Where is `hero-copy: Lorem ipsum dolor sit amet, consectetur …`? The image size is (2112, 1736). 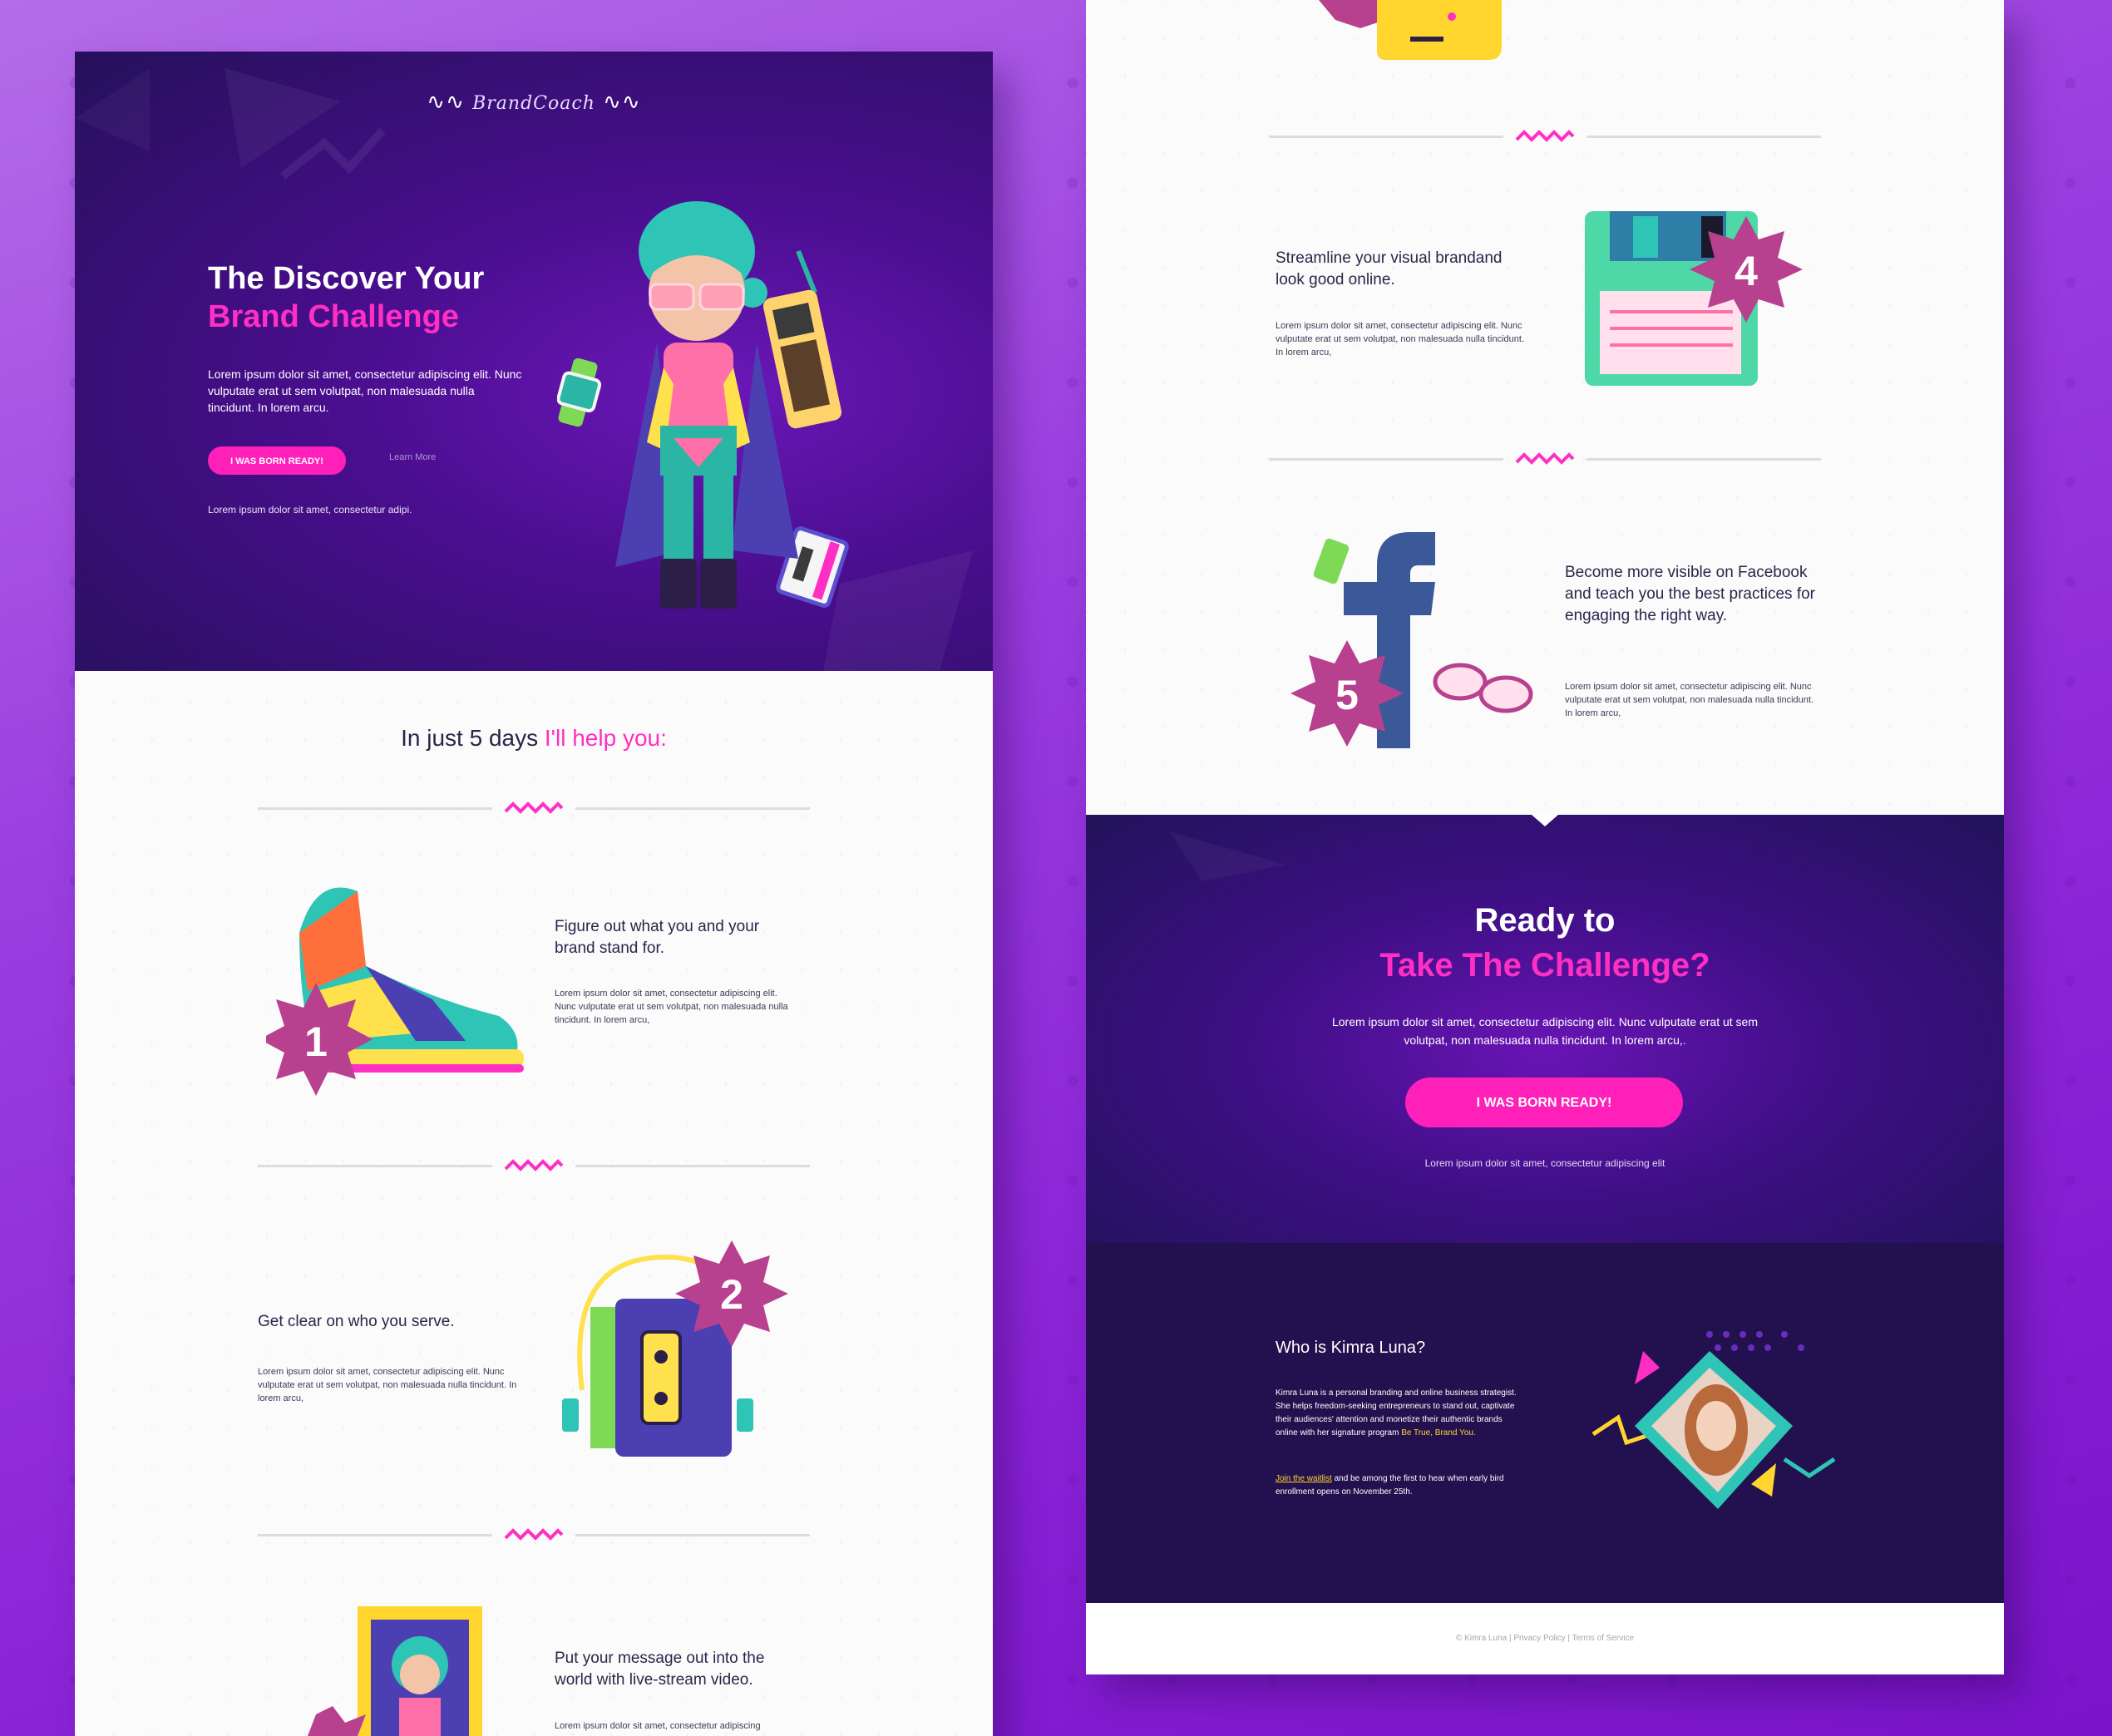 hero-copy: Lorem ipsum dolor sit amet, consectetur … is located at coordinates (365, 391).